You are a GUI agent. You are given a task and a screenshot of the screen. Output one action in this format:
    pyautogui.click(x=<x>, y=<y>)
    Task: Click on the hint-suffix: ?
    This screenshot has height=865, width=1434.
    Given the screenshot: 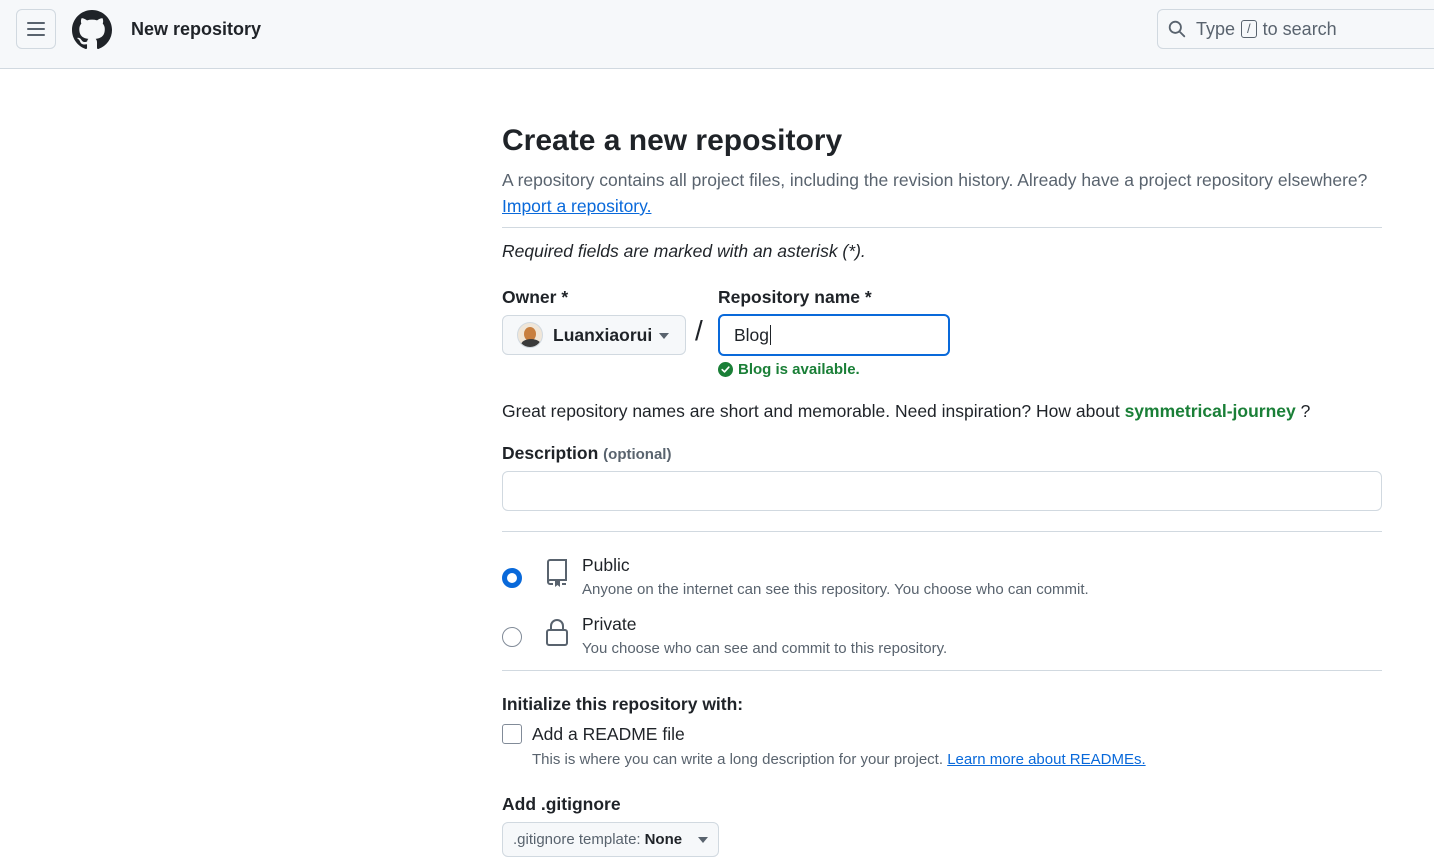 What is the action you would take?
    pyautogui.click(x=1305, y=411)
    